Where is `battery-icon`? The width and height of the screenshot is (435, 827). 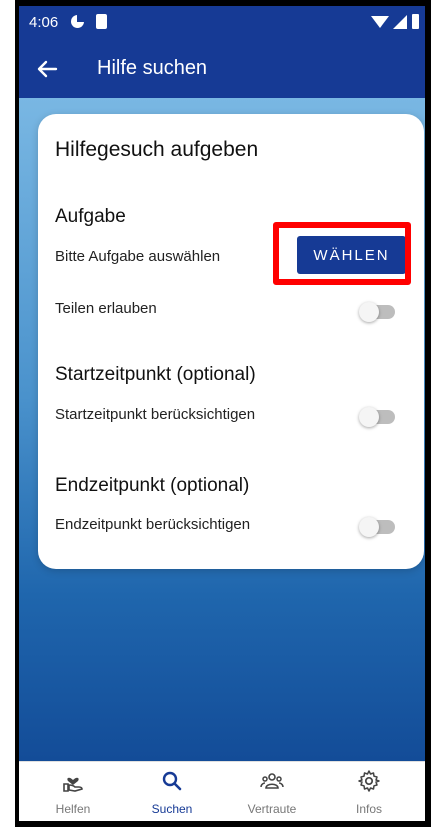
battery-icon is located at coordinates (415, 21).